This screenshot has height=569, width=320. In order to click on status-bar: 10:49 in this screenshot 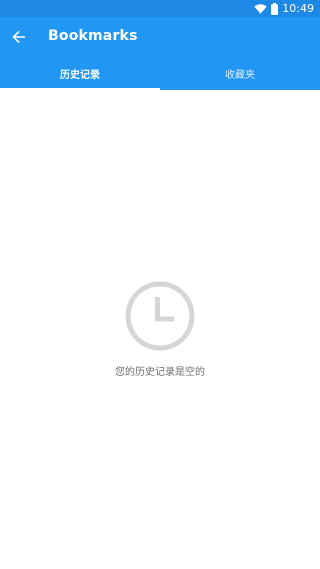, I will do `click(160, 8)`.